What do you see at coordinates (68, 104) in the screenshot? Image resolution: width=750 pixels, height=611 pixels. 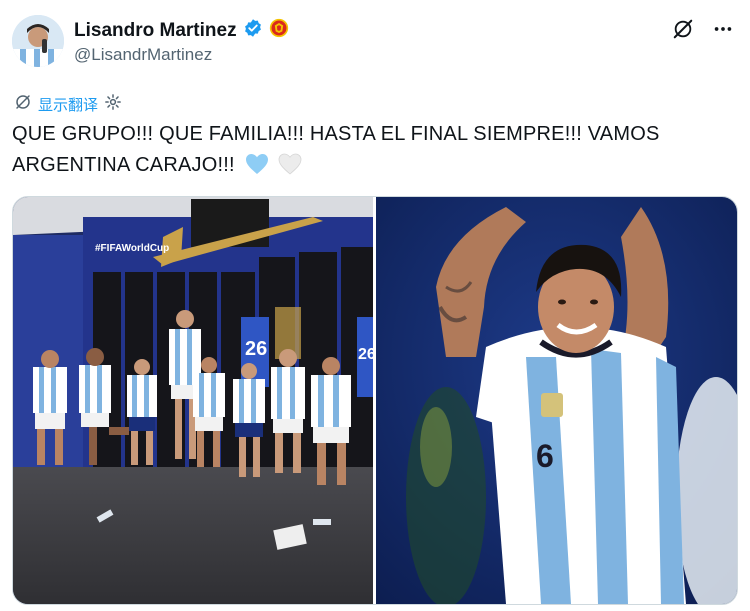 I see `show-translation-link: 显示翻译` at bounding box center [68, 104].